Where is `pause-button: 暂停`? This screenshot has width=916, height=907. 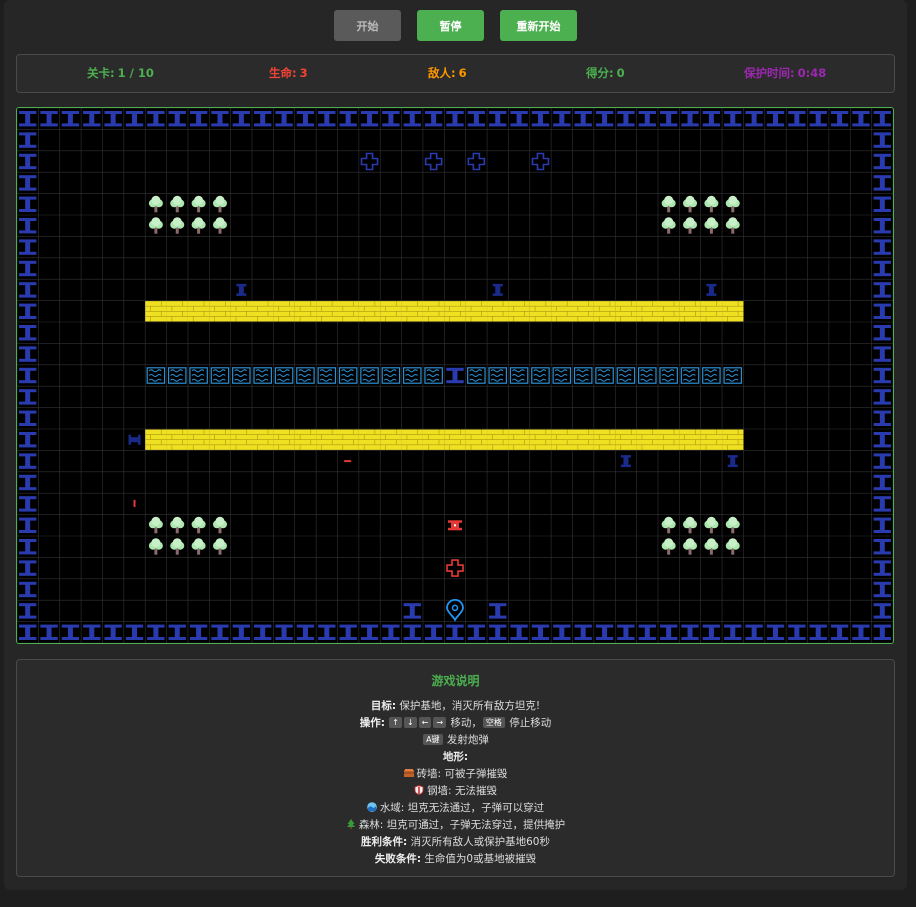
pause-button: 暂停 is located at coordinates (450, 25).